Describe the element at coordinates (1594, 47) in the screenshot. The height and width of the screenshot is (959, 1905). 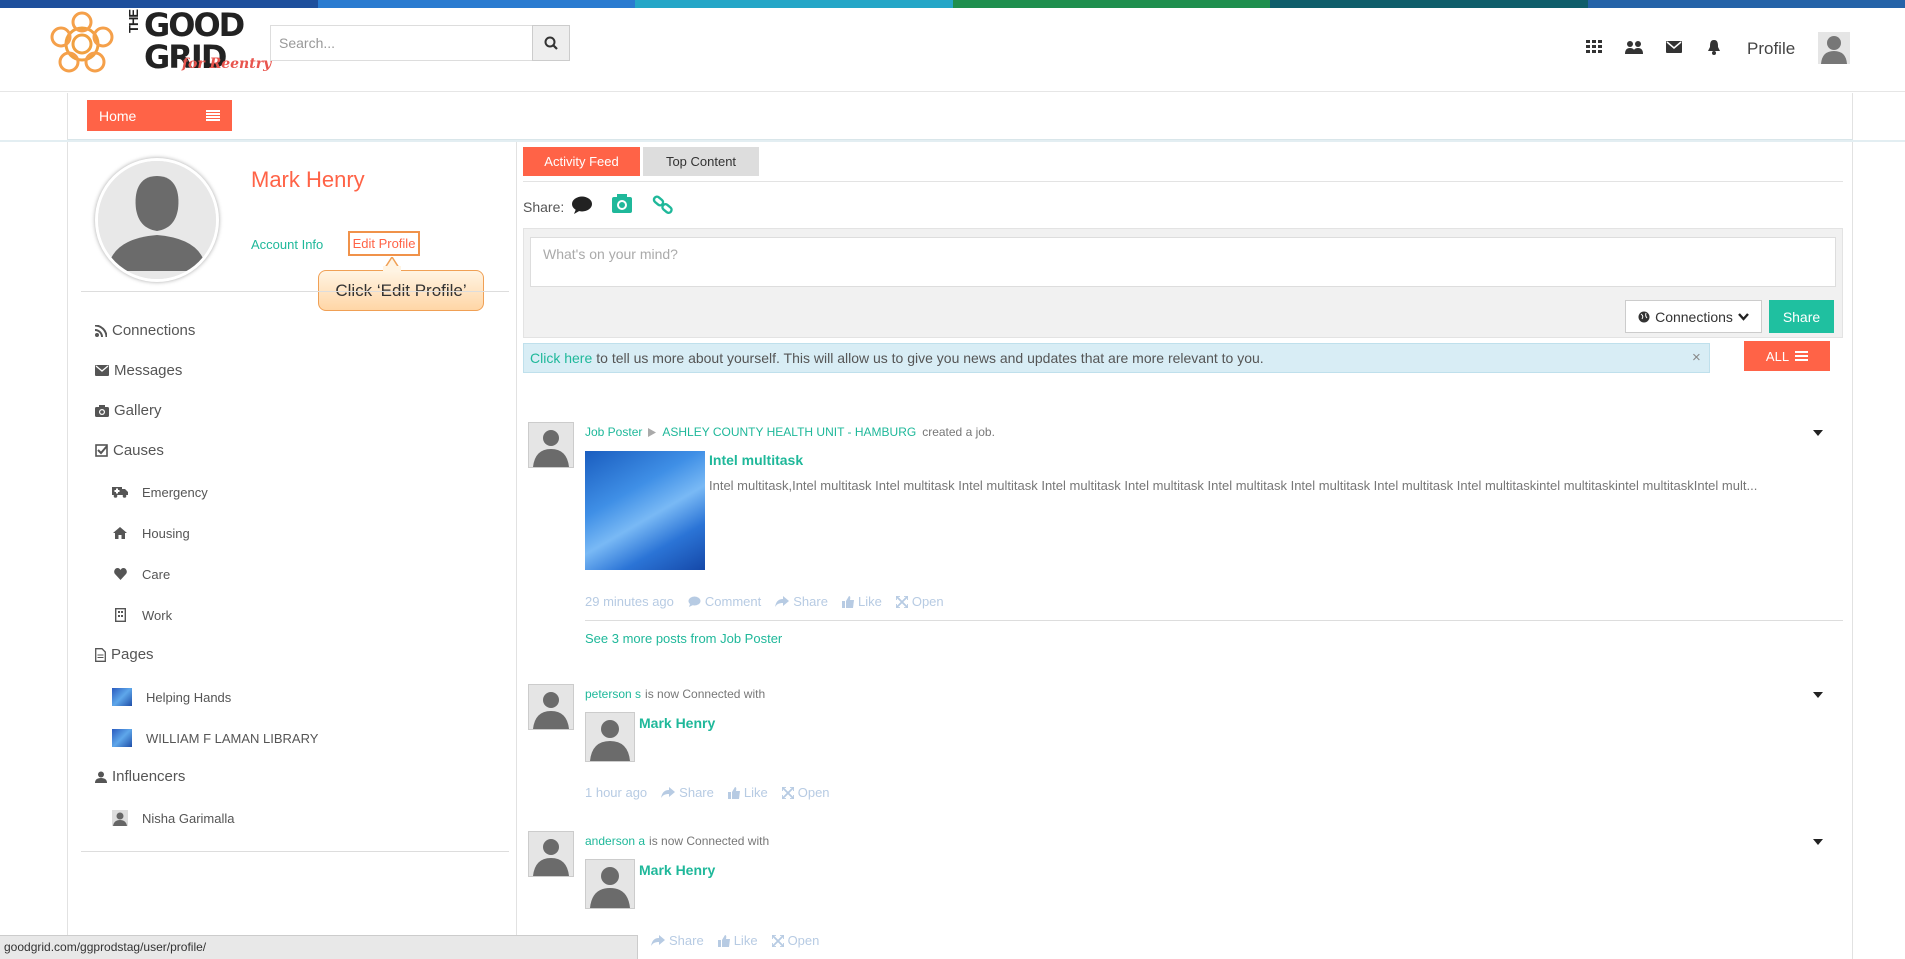
I see `apps-grid-icon` at that location.